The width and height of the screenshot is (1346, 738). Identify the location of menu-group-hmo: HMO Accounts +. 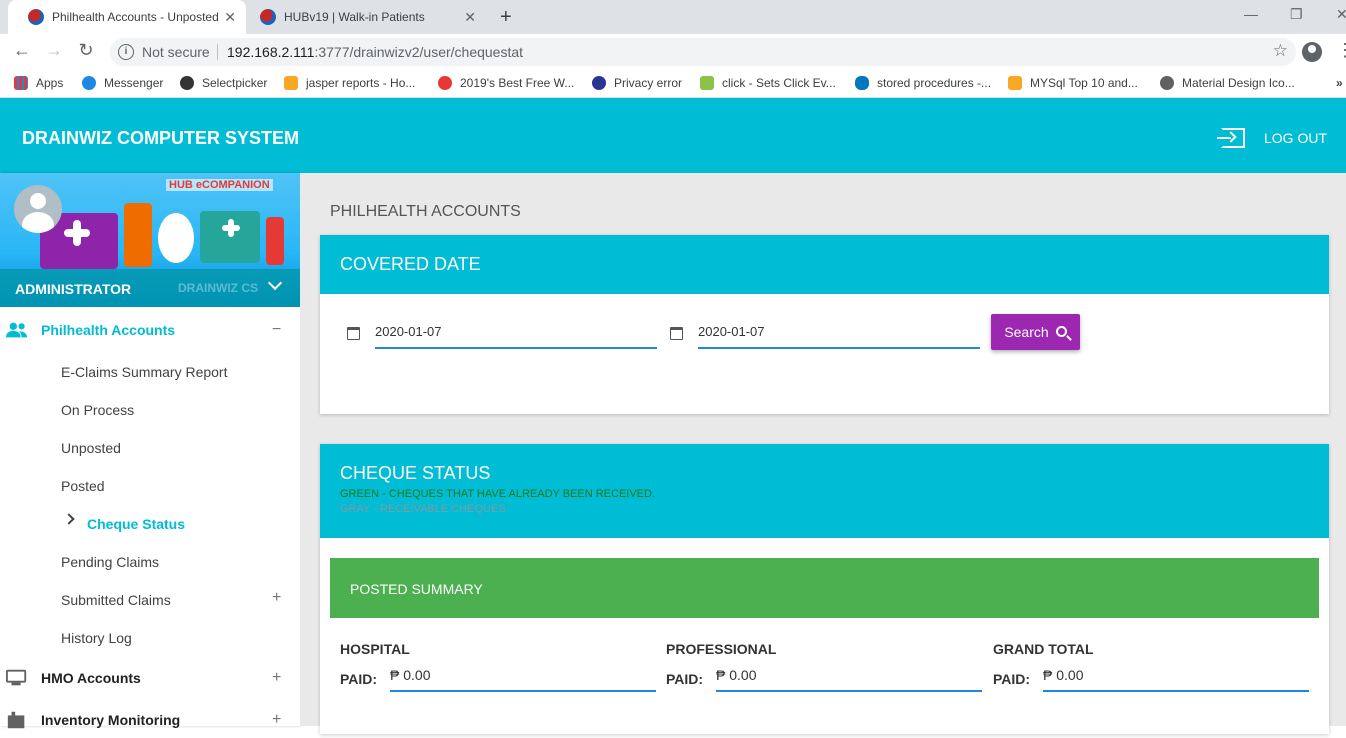
(150, 678).